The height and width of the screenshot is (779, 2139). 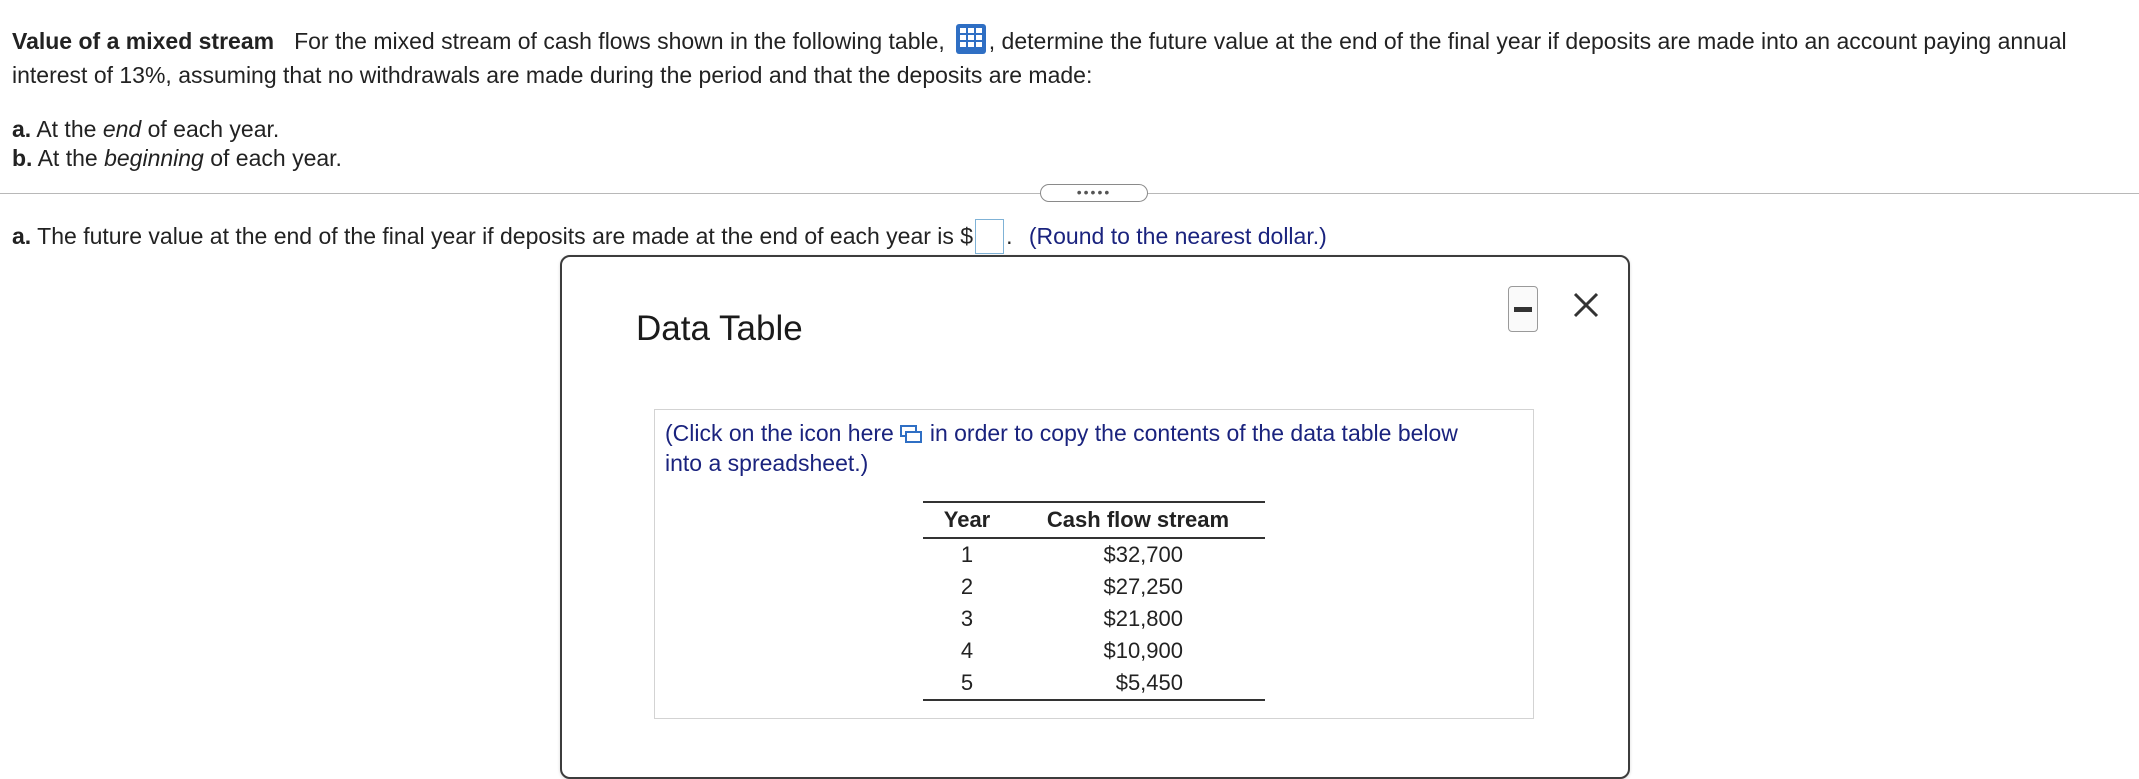 What do you see at coordinates (1138, 520) in the screenshot?
I see `cash-flow-header: Cash flow stream` at bounding box center [1138, 520].